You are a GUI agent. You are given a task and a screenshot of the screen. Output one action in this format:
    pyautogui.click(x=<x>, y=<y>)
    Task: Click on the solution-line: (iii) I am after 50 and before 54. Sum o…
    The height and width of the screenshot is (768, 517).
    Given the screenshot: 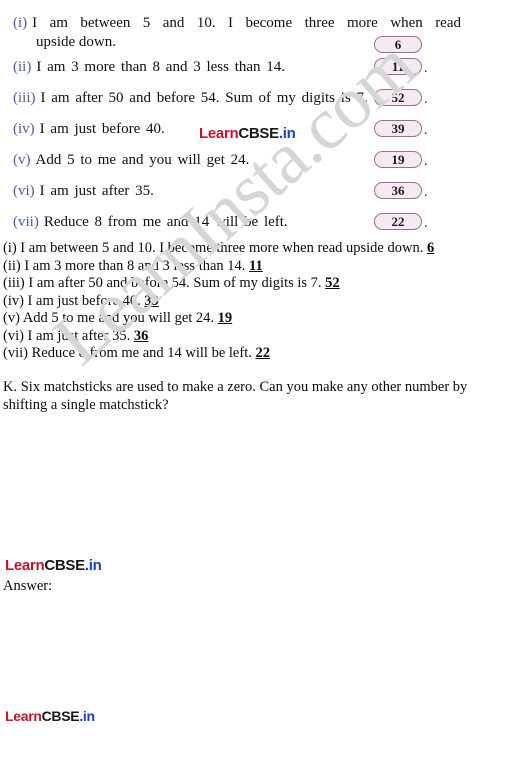 What is the action you would take?
    pyautogui.click(x=259, y=284)
    